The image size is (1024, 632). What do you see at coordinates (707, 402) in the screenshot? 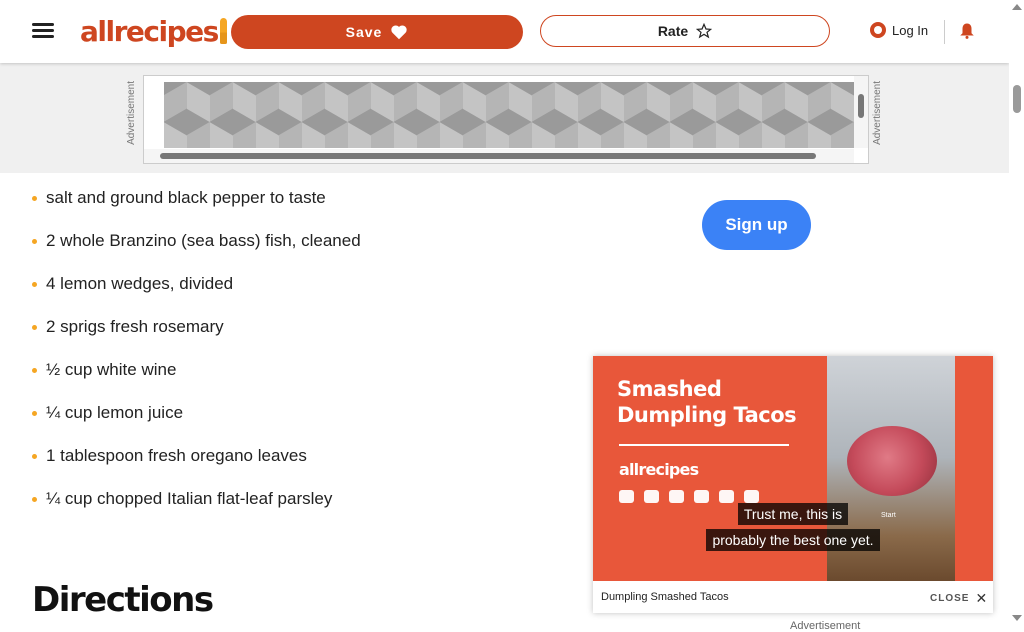
I see `video-title: Smashed Dumpling Tacos` at bounding box center [707, 402].